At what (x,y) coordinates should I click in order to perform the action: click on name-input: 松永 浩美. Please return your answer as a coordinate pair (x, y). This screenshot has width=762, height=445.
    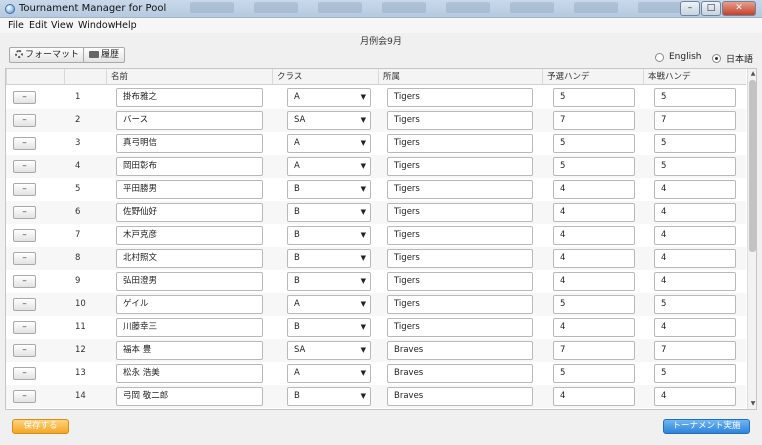
    Looking at the image, I should click on (189, 373).